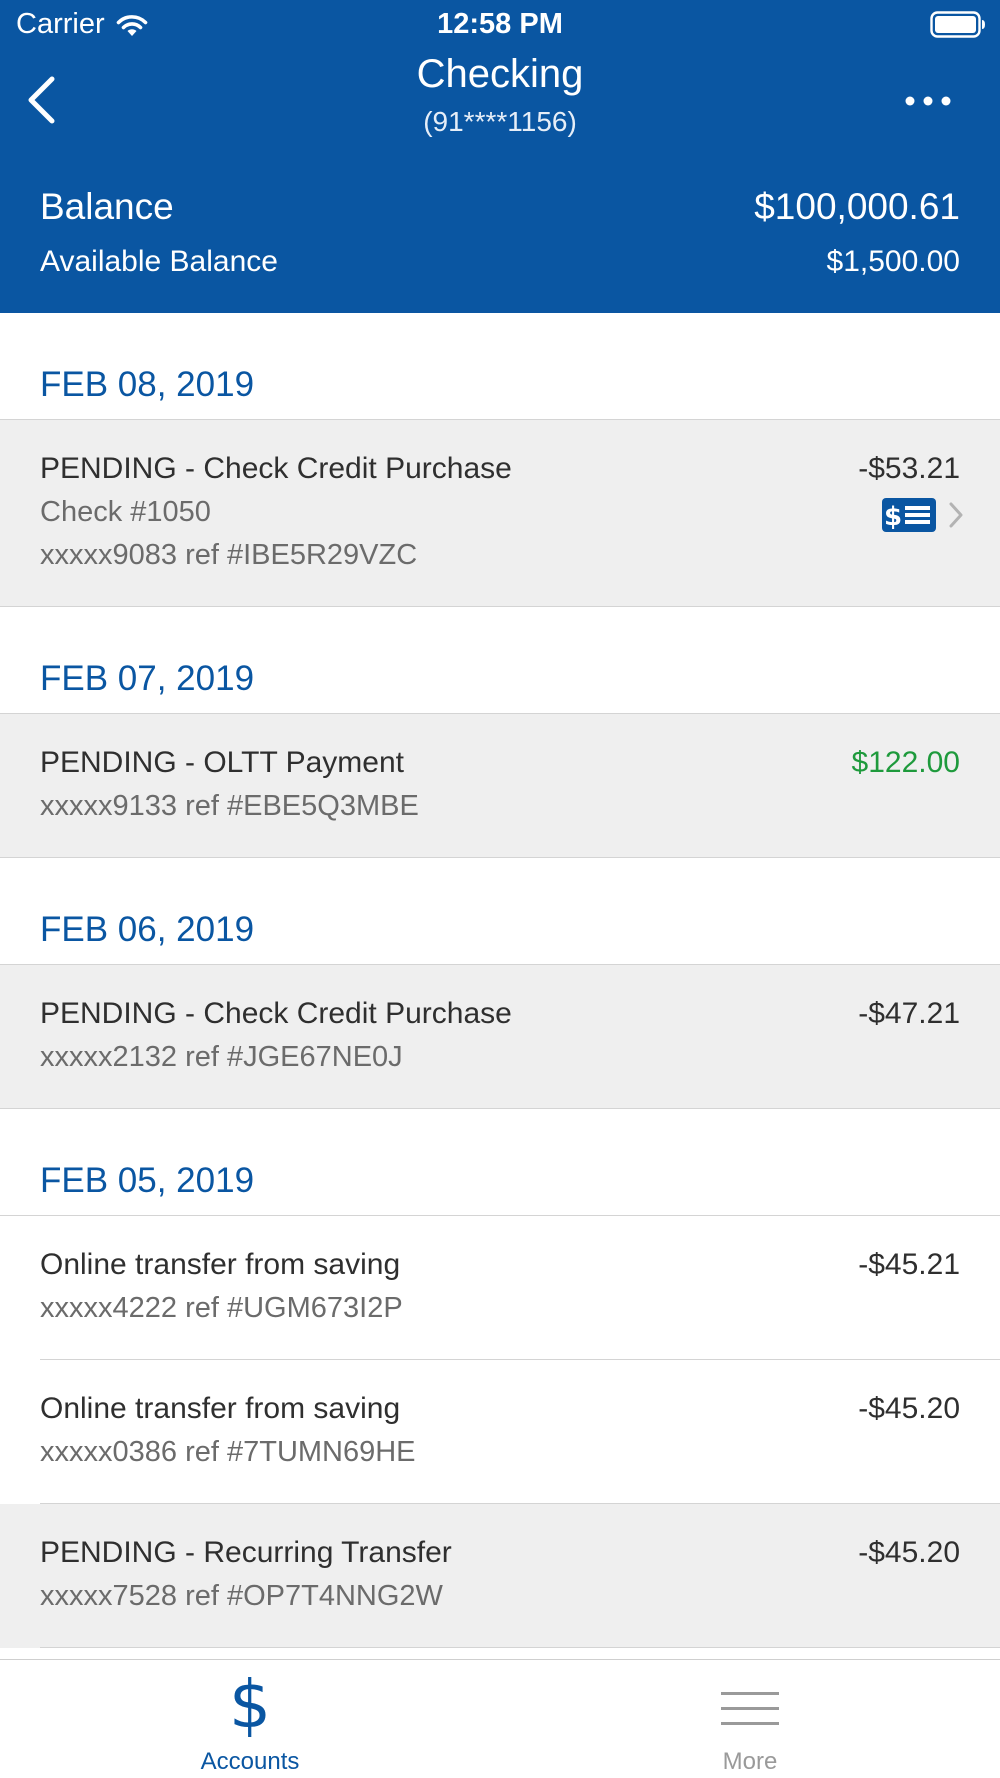 The height and width of the screenshot is (1778, 1000). Describe the element at coordinates (107, 206) in the screenshot. I see `balance-label: Balance` at that location.